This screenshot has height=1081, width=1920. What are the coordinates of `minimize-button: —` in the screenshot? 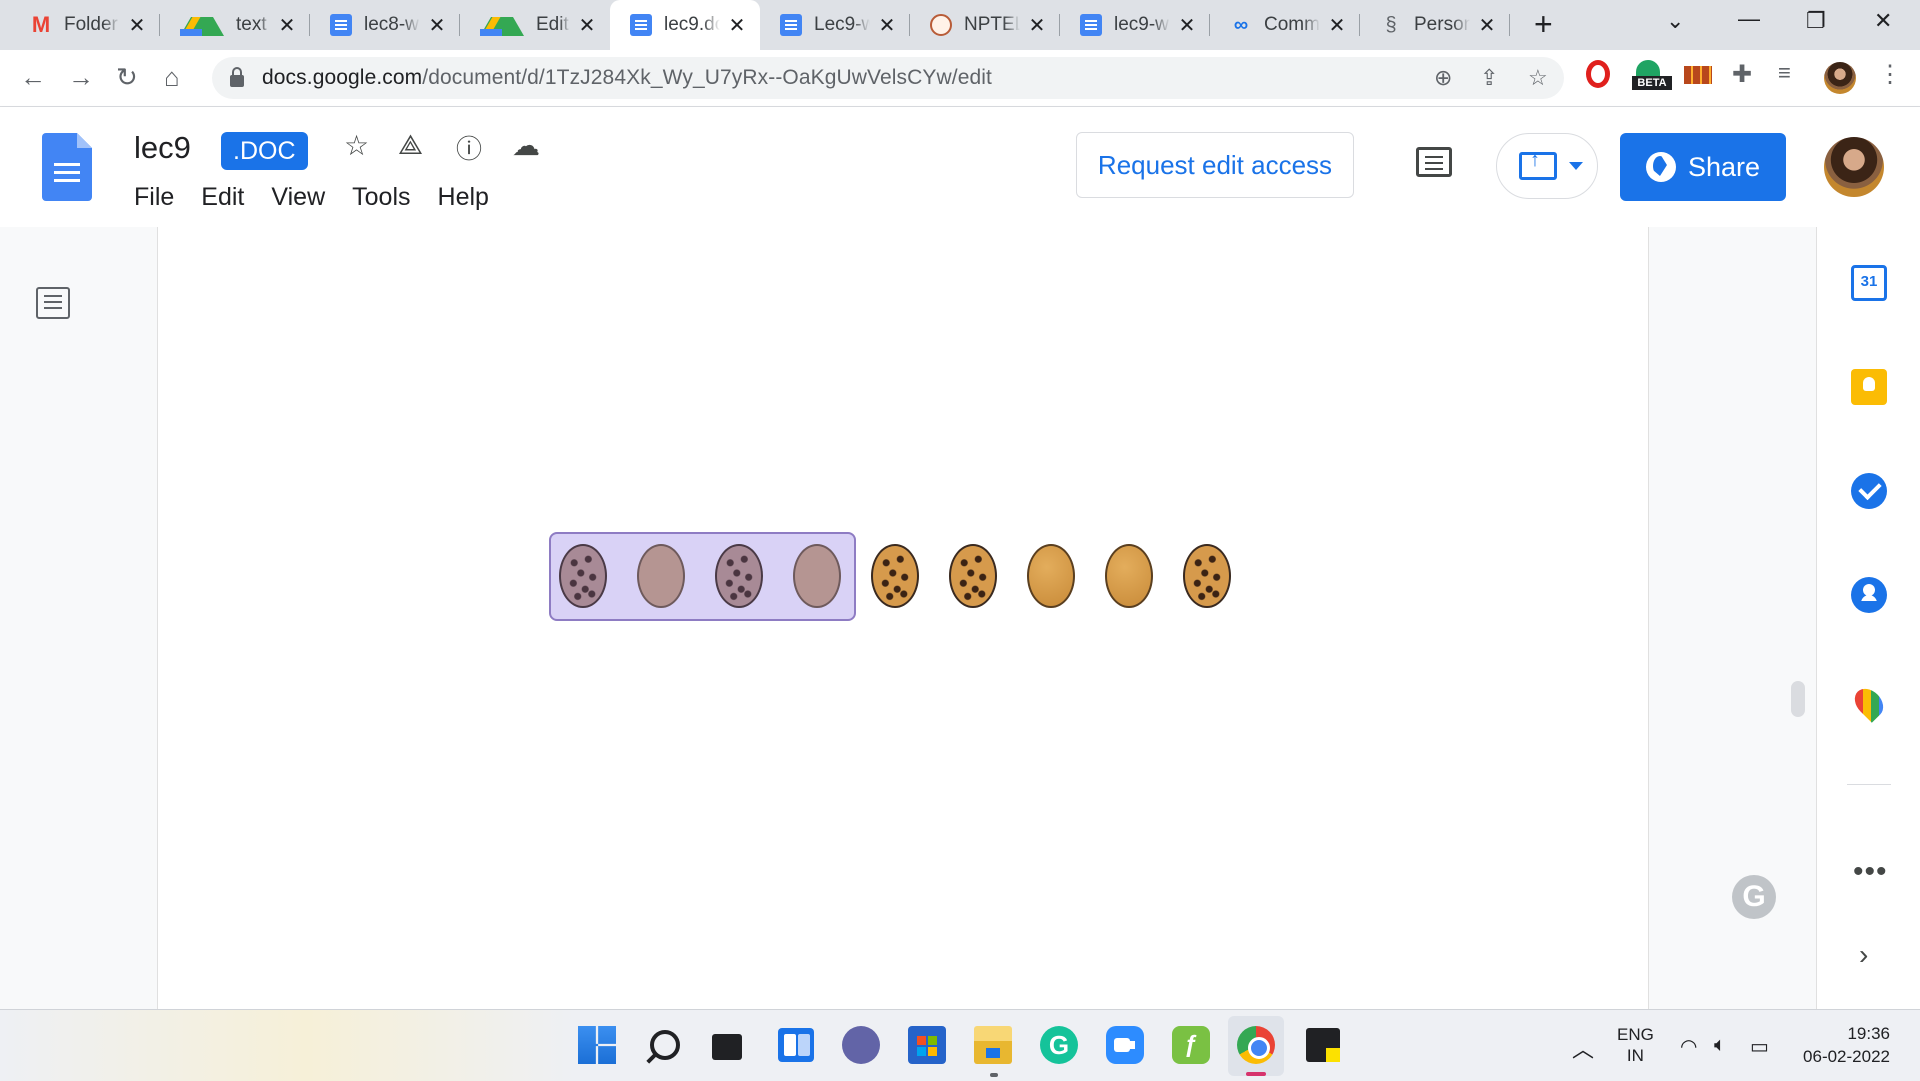 It's located at (1749, 19).